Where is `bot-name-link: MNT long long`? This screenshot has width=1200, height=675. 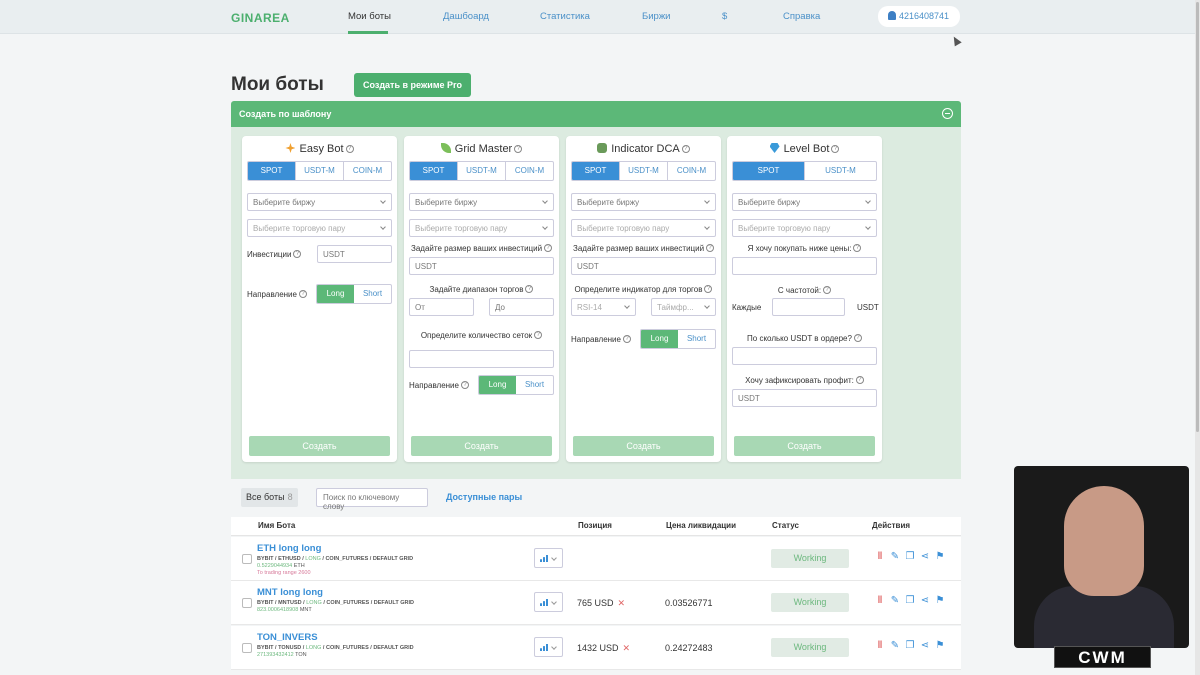 bot-name-link: MNT long long is located at coordinates (290, 592).